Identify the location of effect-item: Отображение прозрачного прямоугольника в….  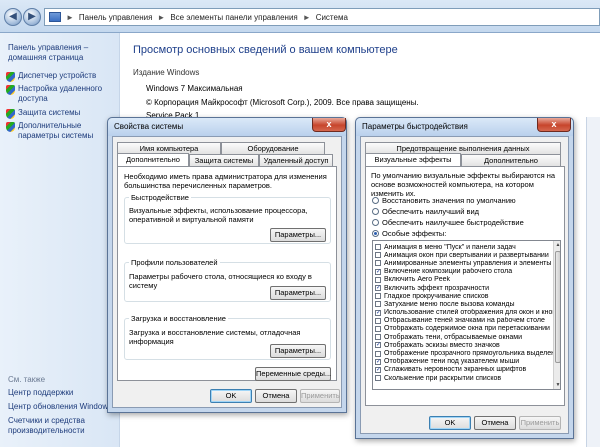
(463, 353).